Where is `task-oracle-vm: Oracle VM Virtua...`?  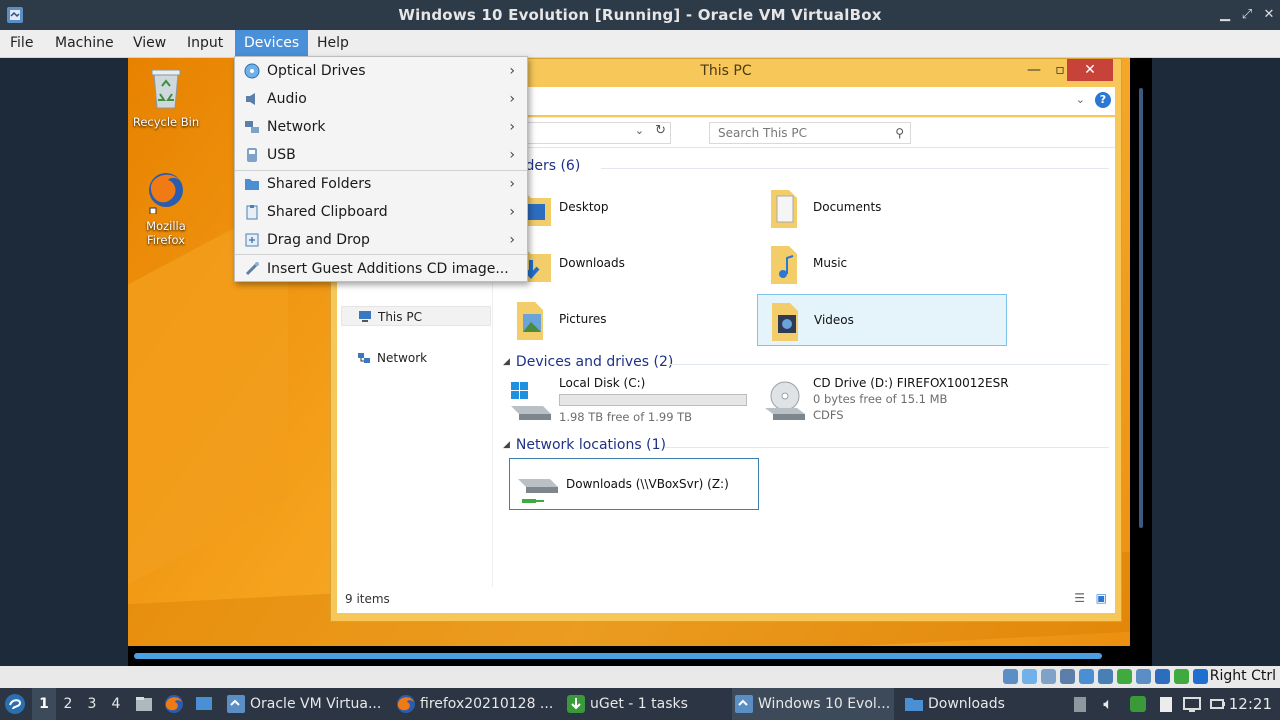
task-oracle-vm: Oracle VM Virtua... is located at coordinates (304, 704).